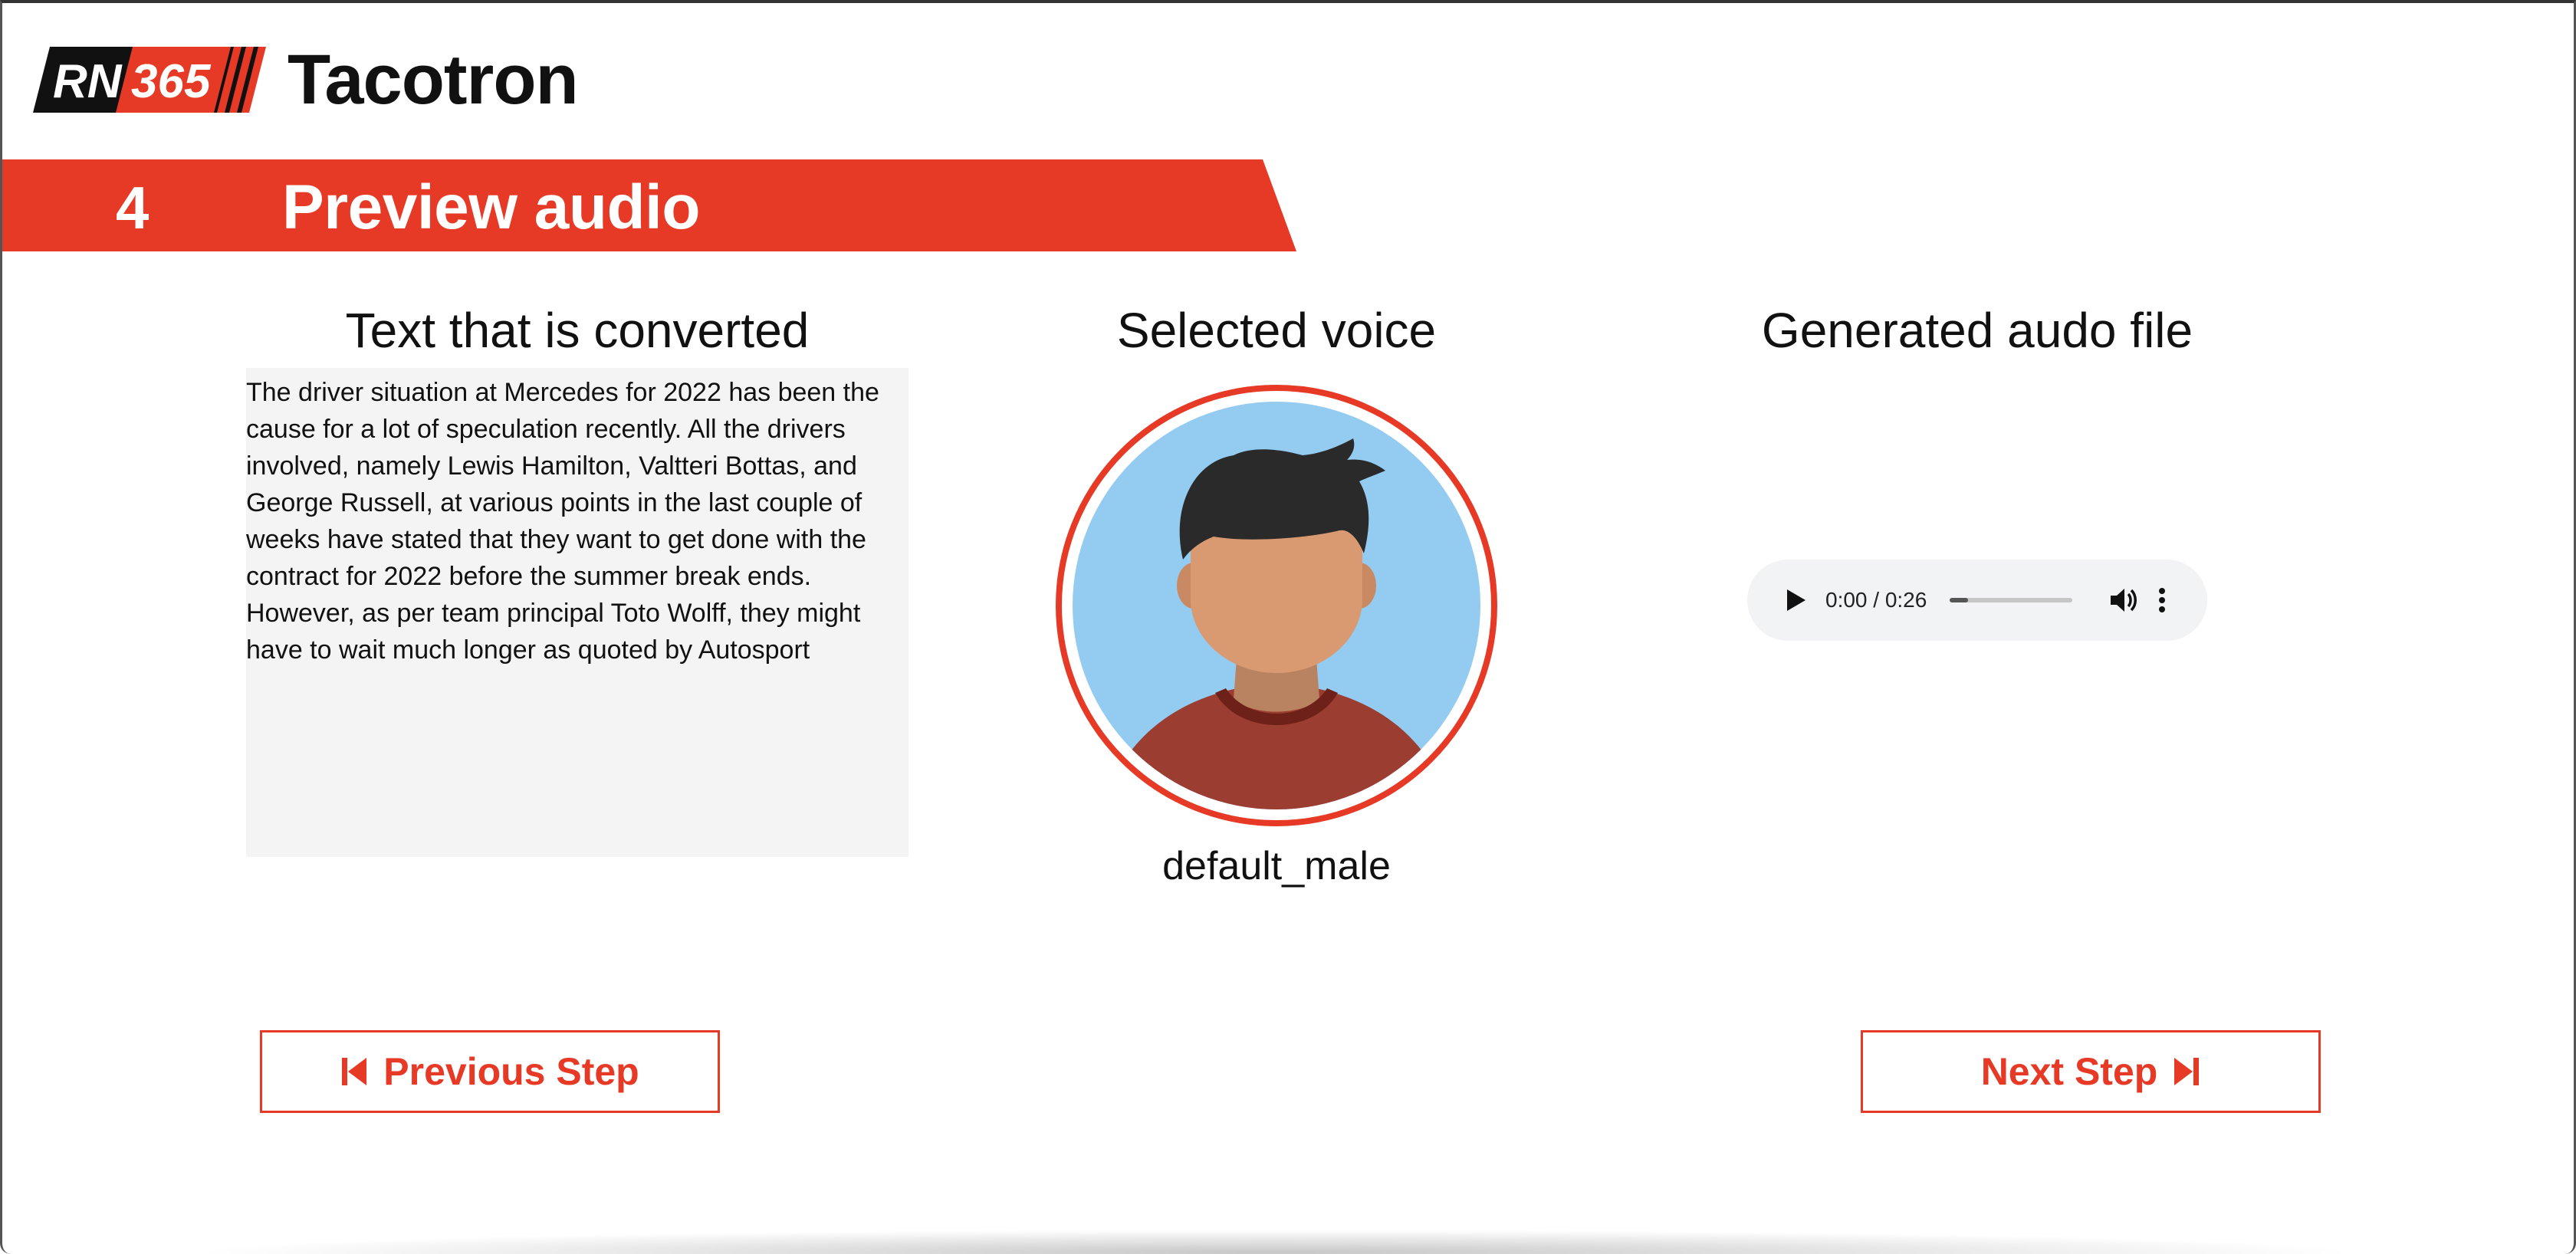 This screenshot has height=1254, width=2576. I want to click on audio-progress-fill, so click(1960, 600).